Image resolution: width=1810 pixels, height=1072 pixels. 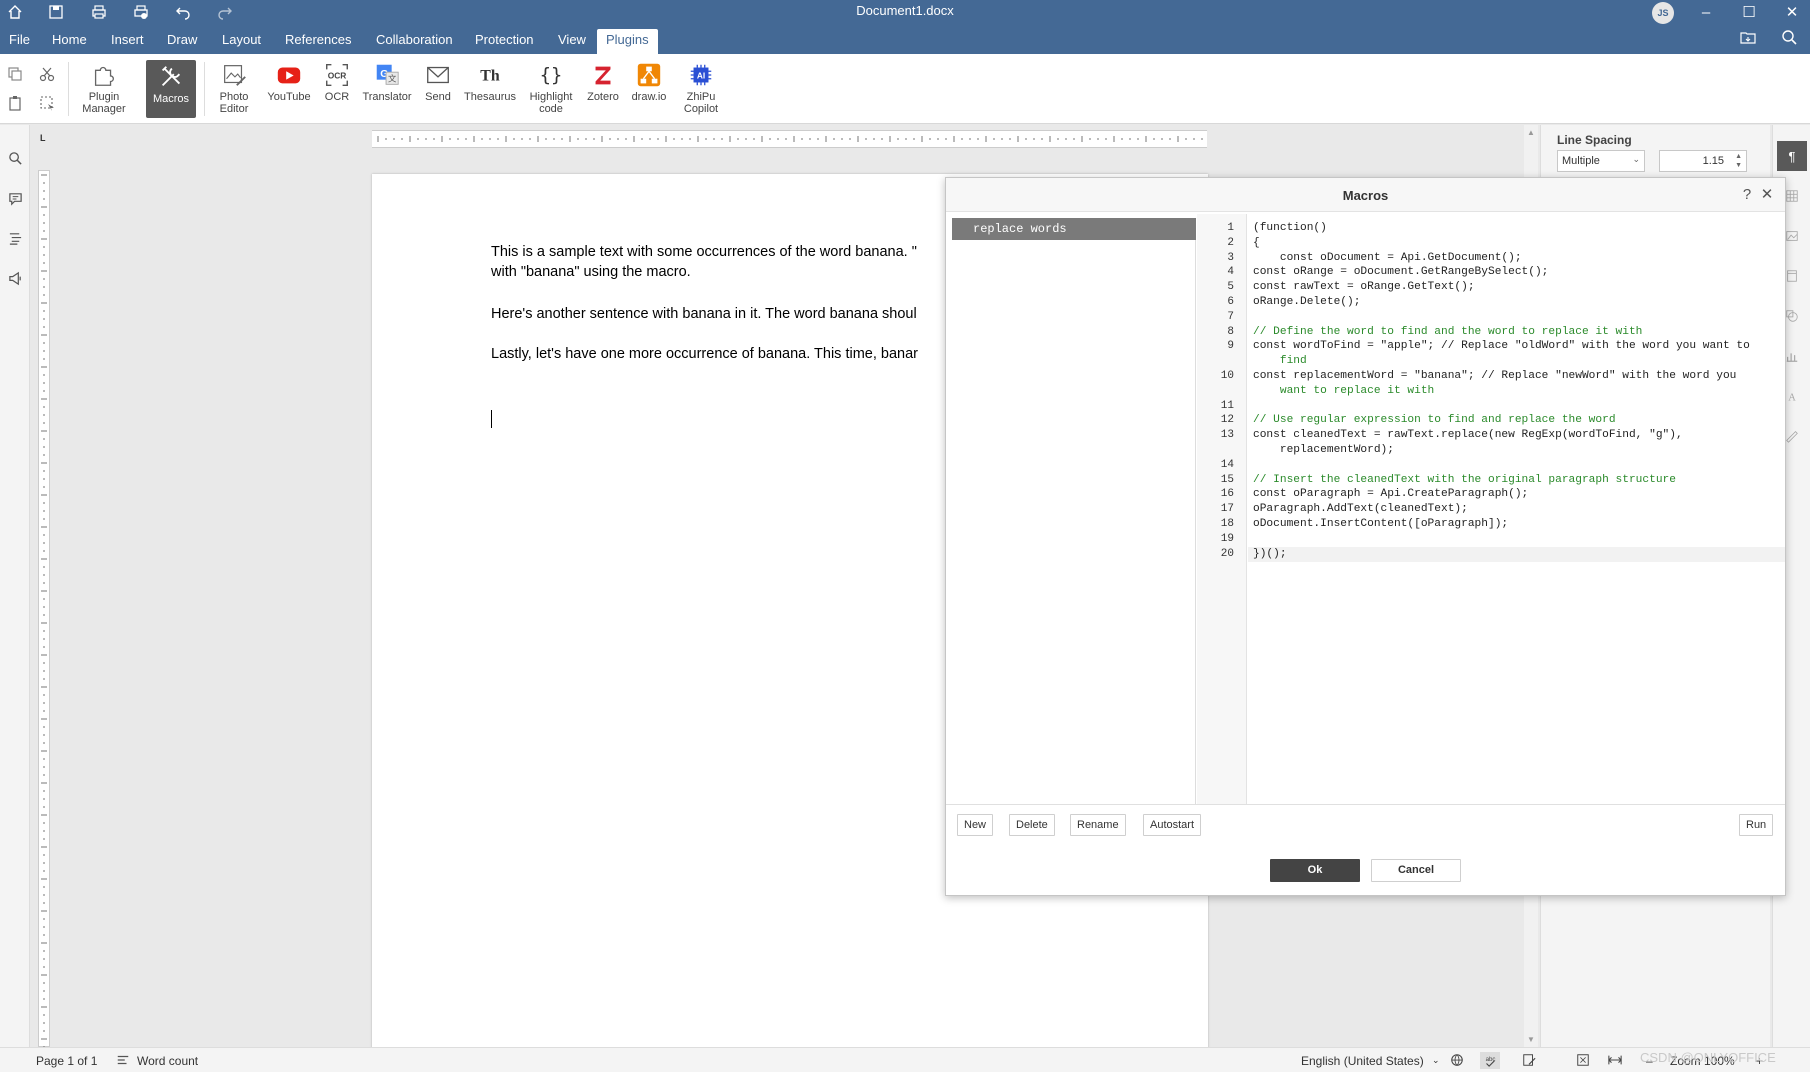 What do you see at coordinates (15, 103) in the screenshot?
I see `paste-icon` at bounding box center [15, 103].